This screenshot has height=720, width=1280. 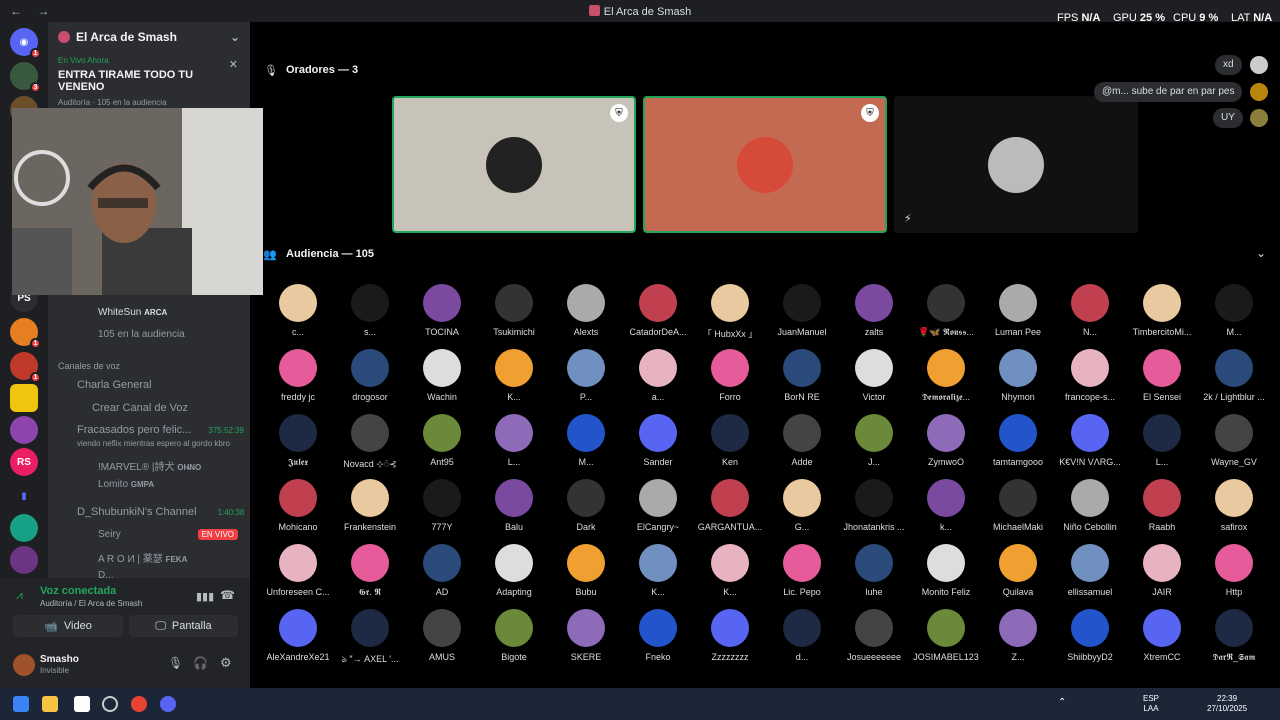 What do you see at coordinates (1018, 505) in the screenshot?
I see `audience-member: MichaelMaki` at bounding box center [1018, 505].